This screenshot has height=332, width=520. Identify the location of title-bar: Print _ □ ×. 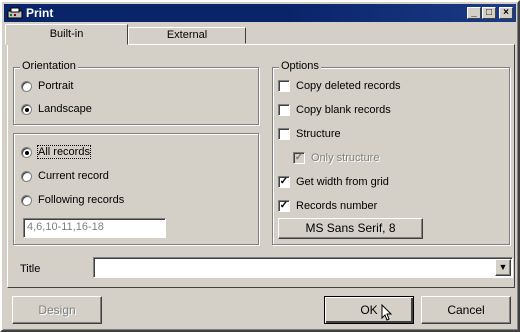
(260, 13).